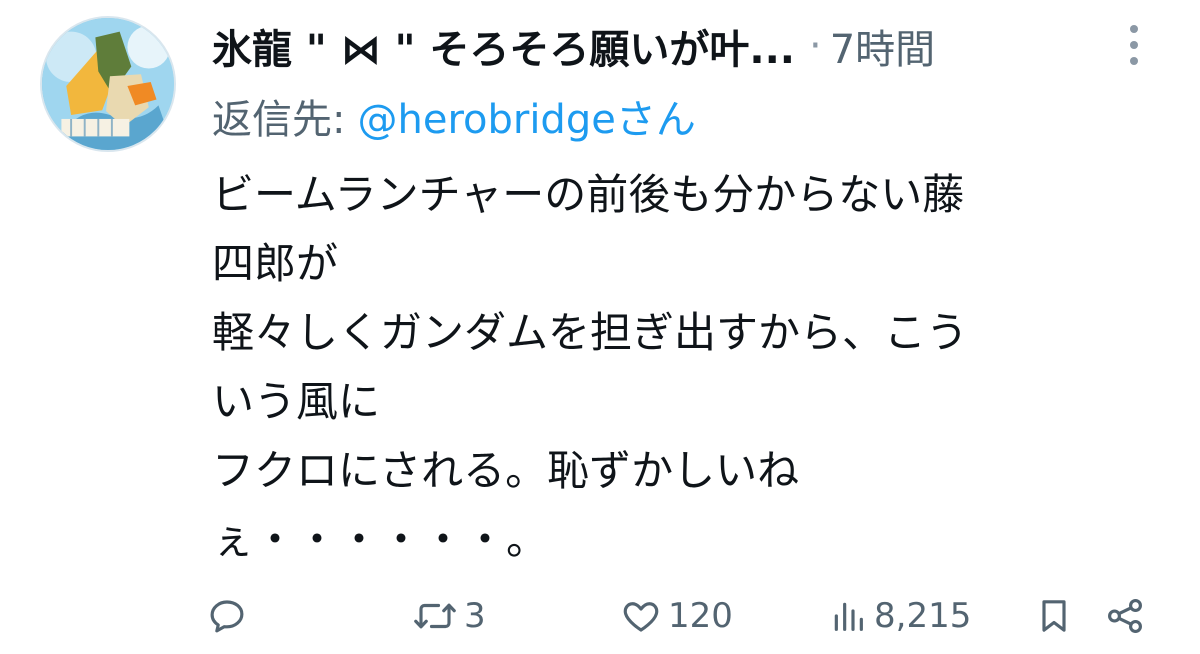  What do you see at coordinates (475, 616) in the screenshot?
I see `retweet-count: 3` at bounding box center [475, 616].